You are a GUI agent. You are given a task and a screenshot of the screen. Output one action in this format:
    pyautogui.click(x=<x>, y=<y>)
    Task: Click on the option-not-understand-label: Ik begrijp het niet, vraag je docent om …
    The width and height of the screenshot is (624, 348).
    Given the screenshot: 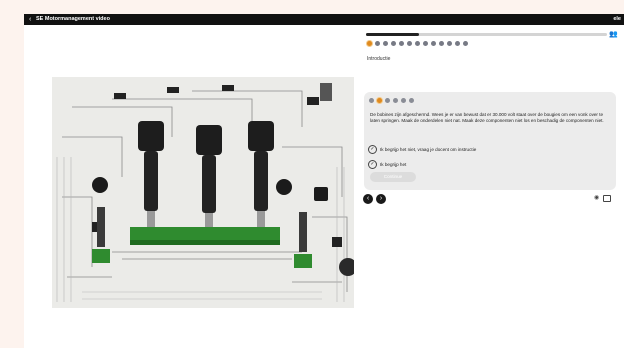 What is the action you would take?
    pyautogui.click(x=428, y=149)
    